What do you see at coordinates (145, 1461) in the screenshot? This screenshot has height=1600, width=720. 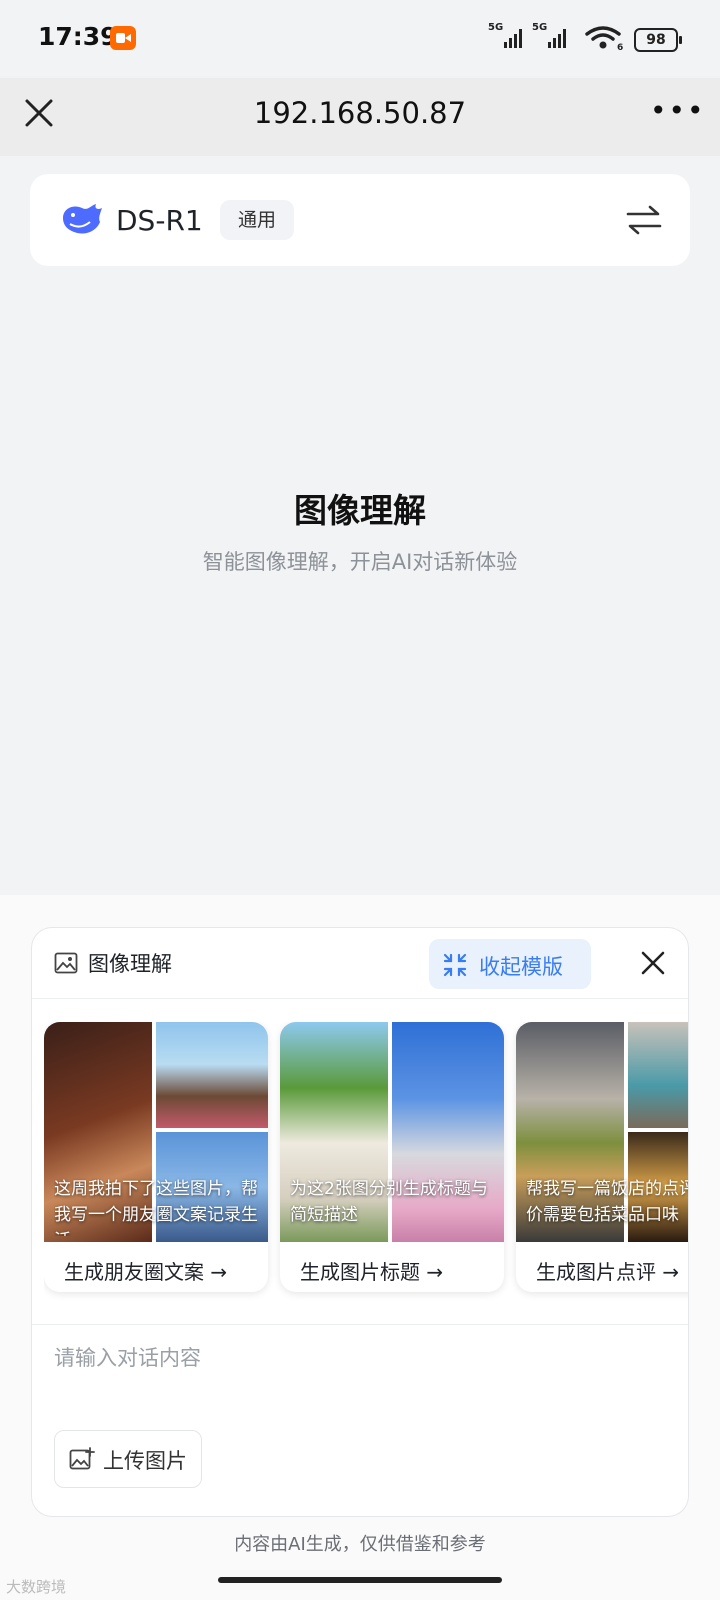 I see `upload-label: 上传图片` at bounding box center [145, 1461].